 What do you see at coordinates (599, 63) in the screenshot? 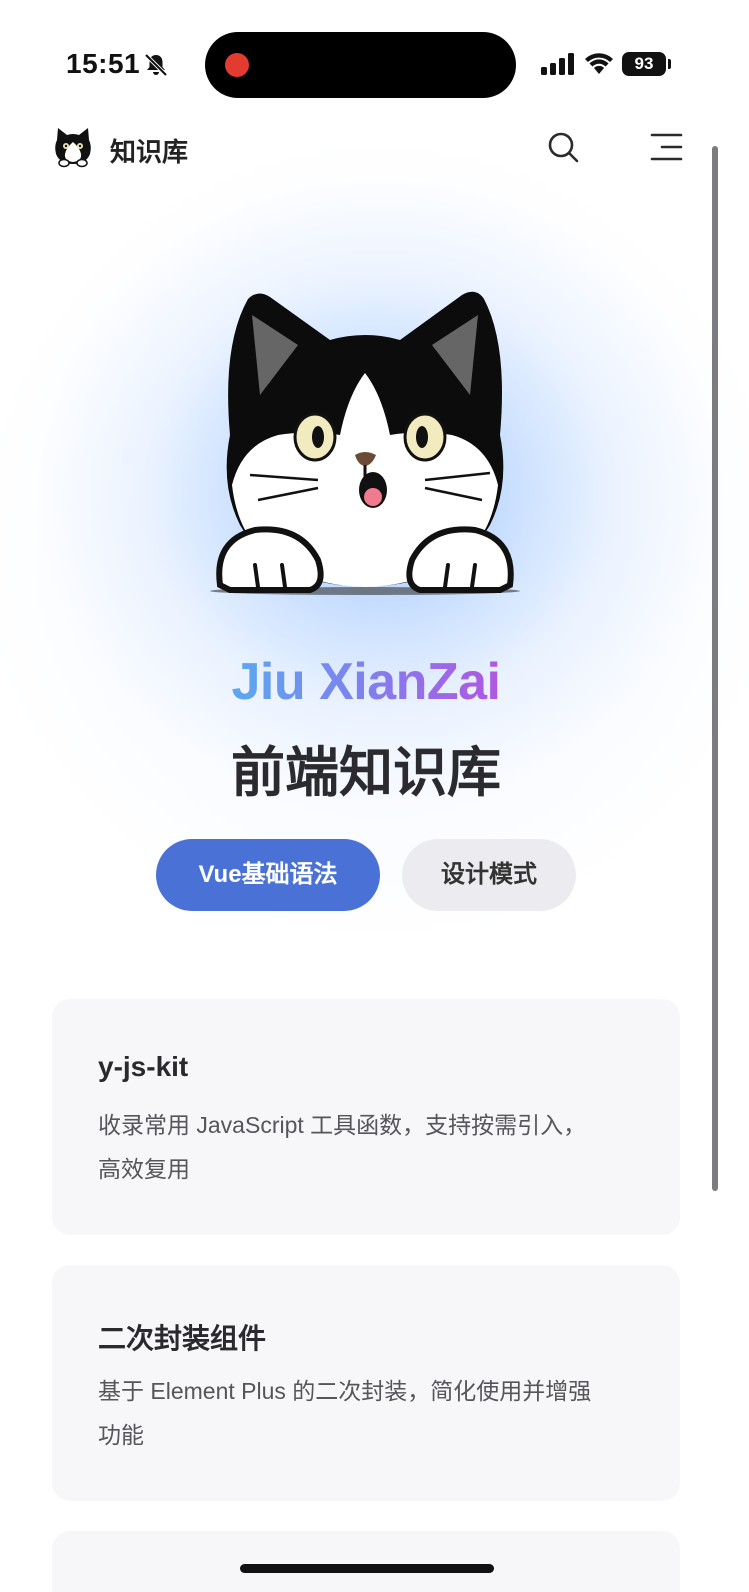
I see `wifi-icon` at bounding box center [599, 63].